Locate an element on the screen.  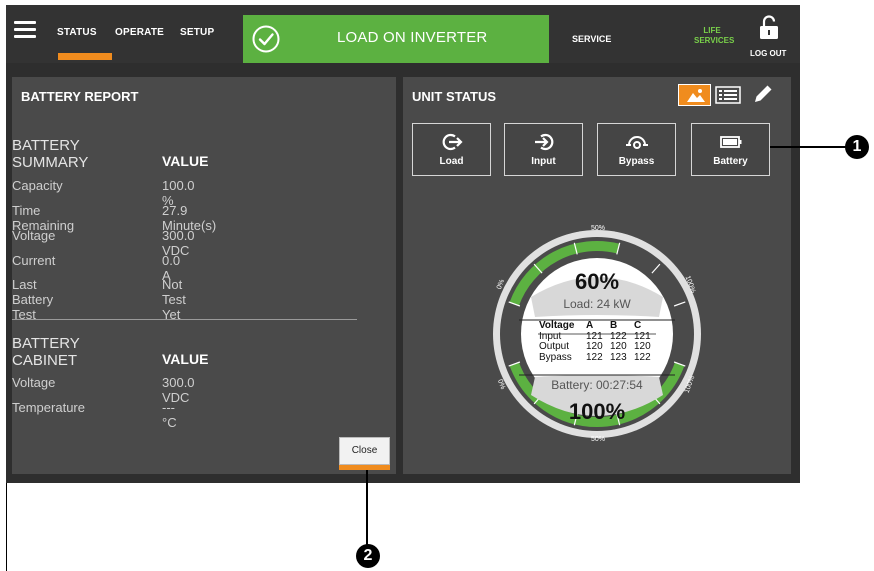
cabinet-voltage-label: Voltage is located at coordinates (34, 382).